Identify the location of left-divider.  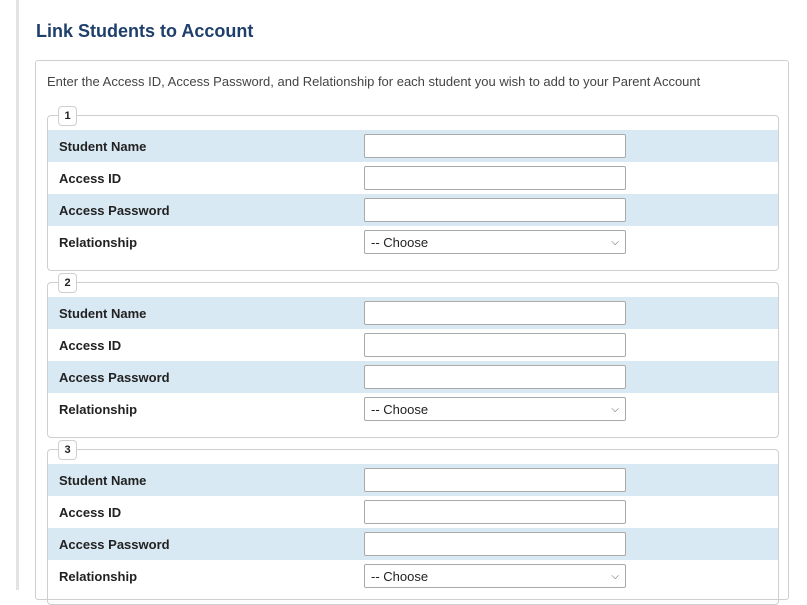
(17, 295).